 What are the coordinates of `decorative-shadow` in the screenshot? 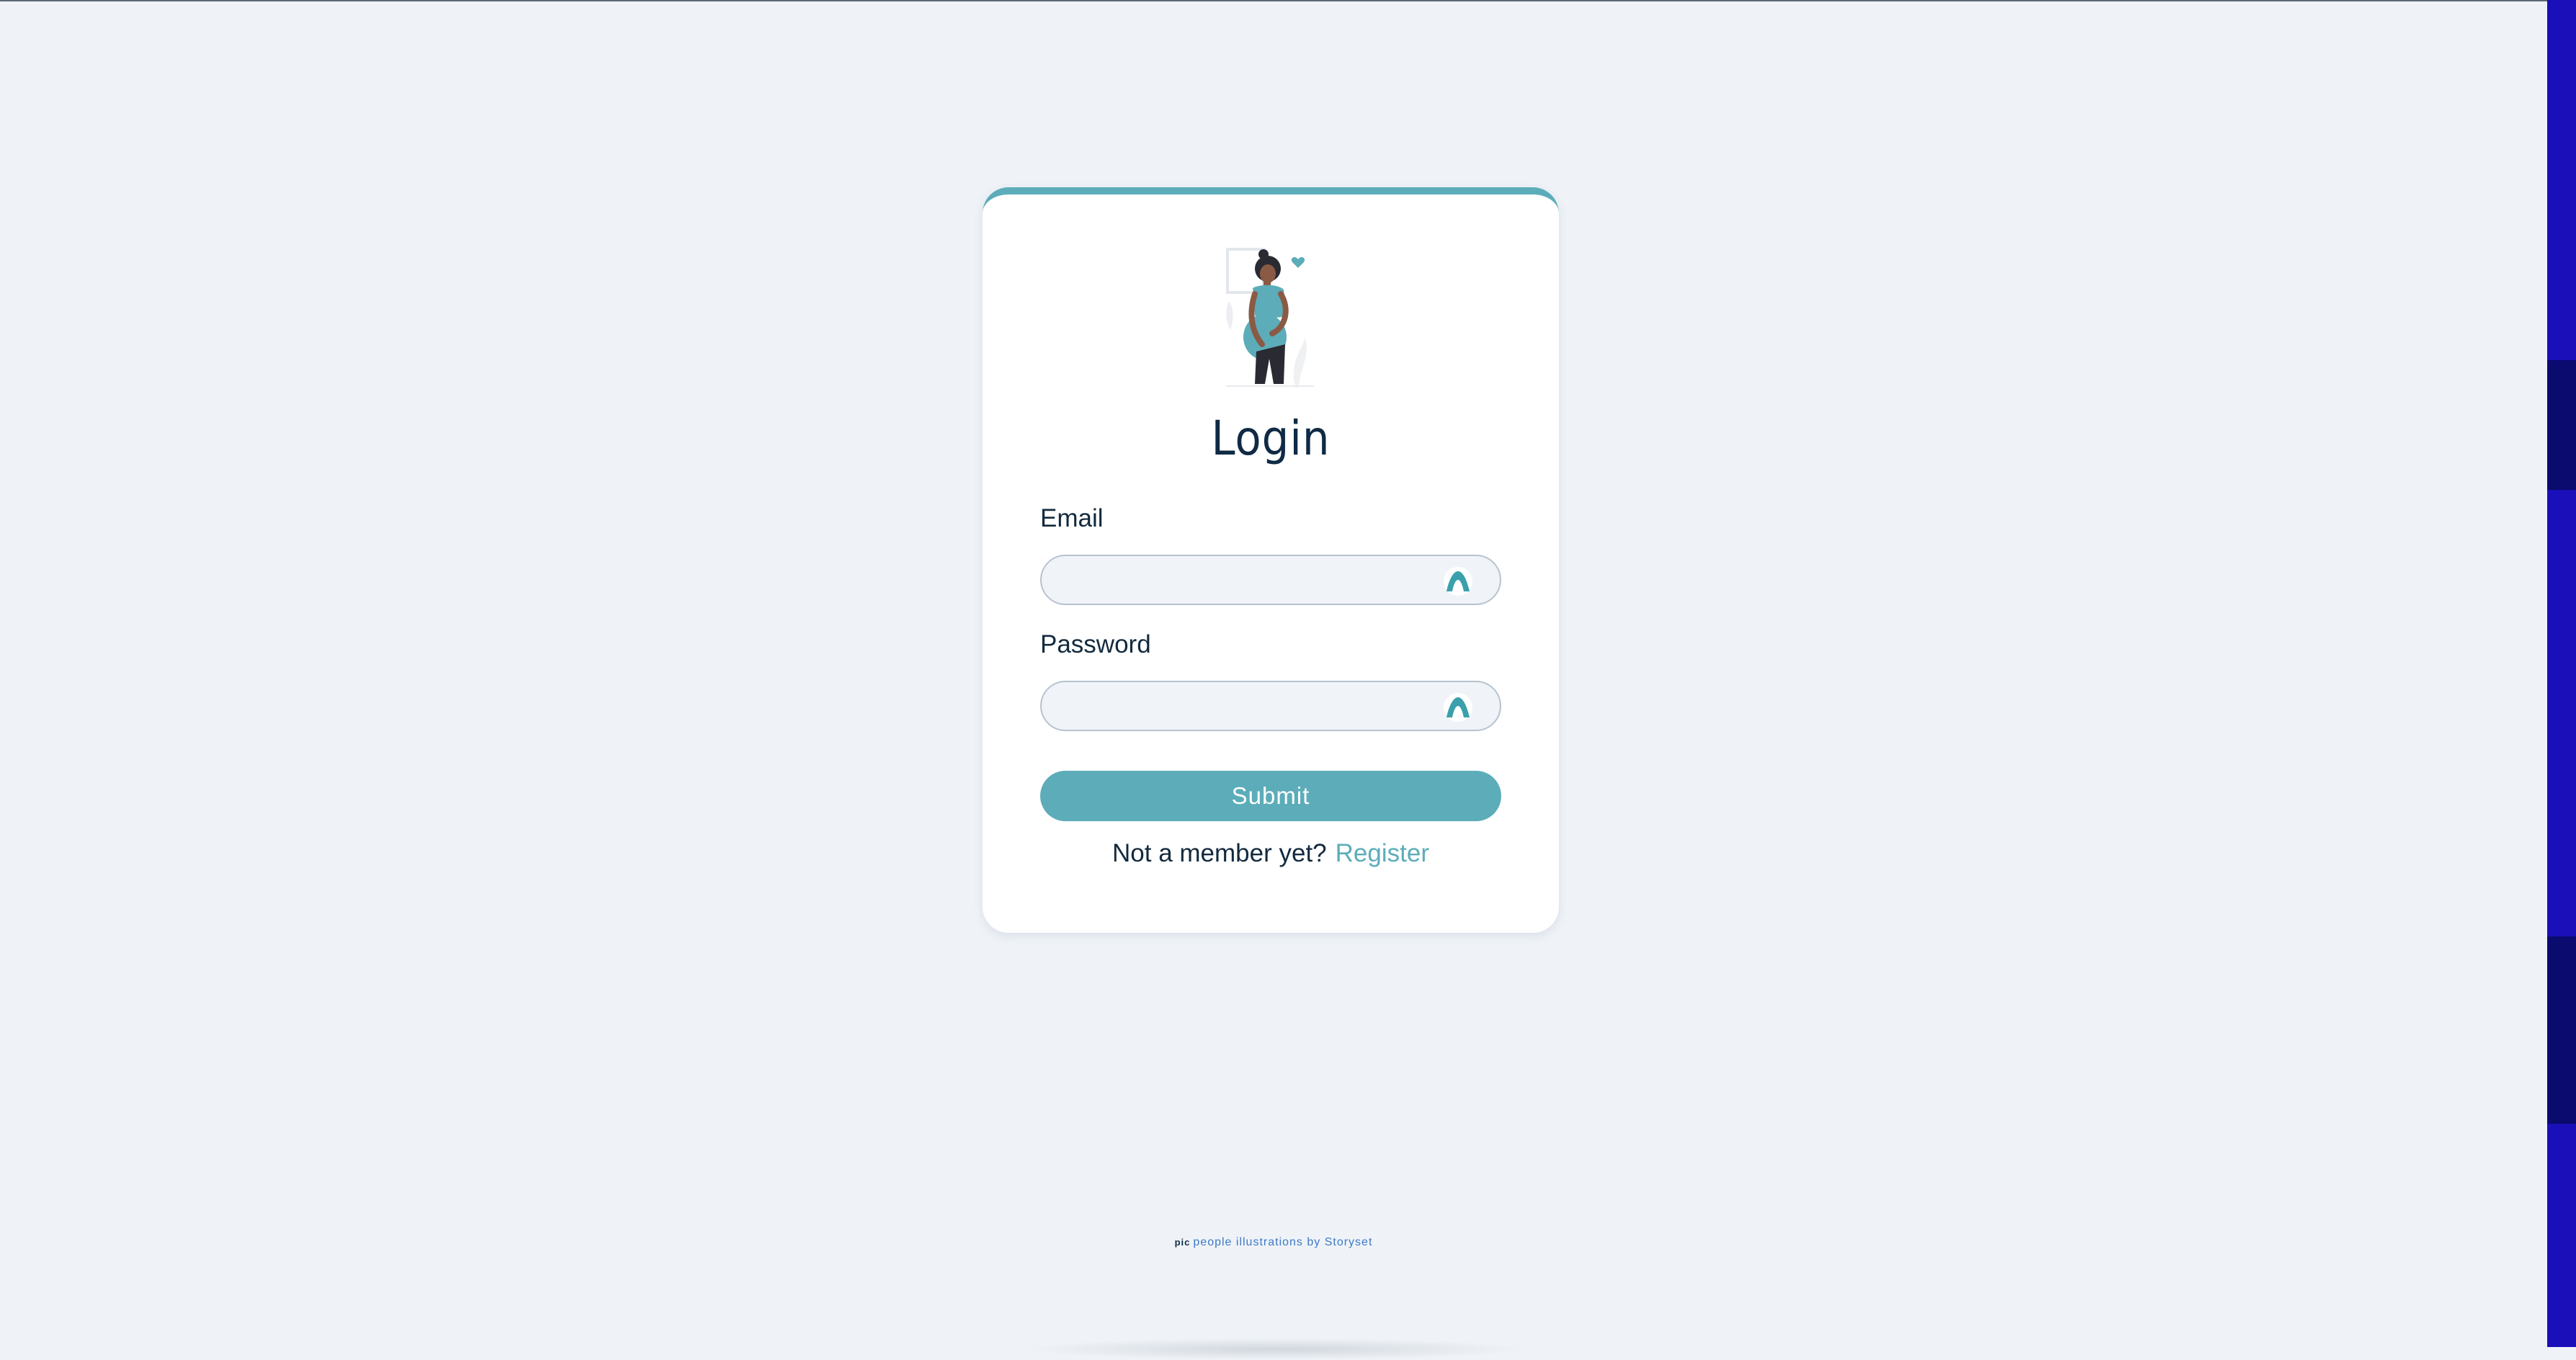 It's located at (1275, 1349).